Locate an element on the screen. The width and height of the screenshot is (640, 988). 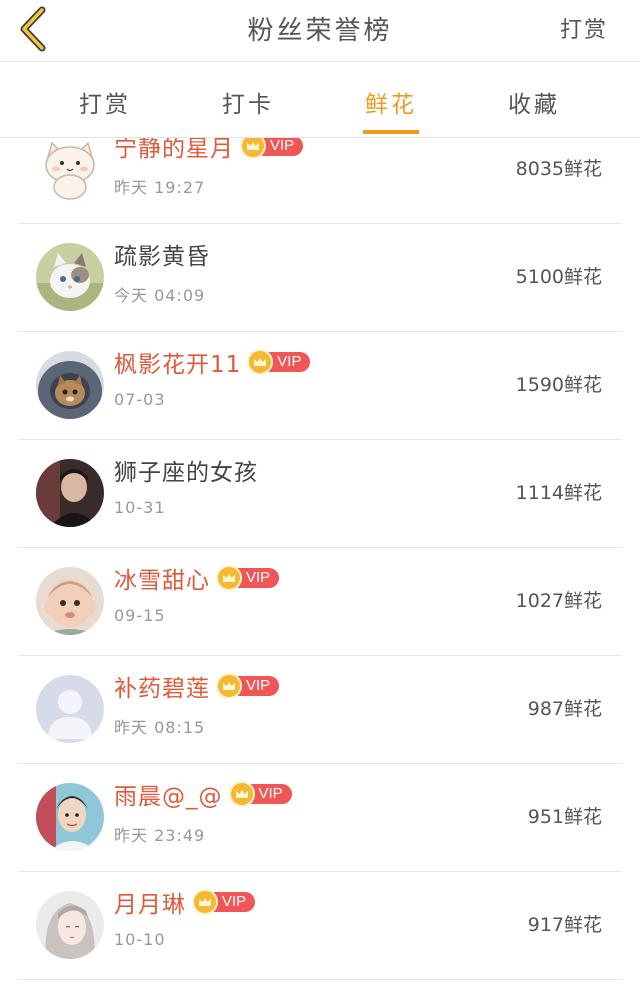
page-title: 粉丝荣誉榜 is located at coordinates (320, 31).